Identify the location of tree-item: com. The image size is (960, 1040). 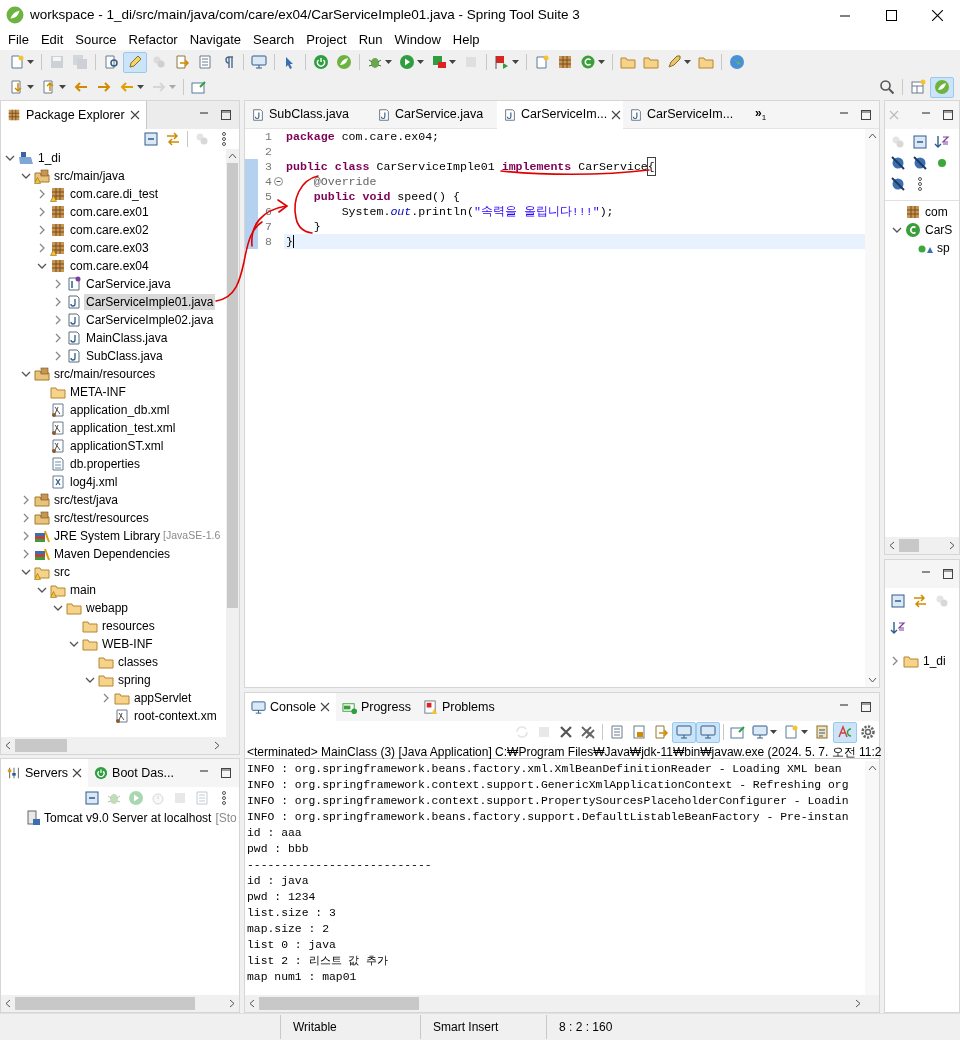
(936, 212).